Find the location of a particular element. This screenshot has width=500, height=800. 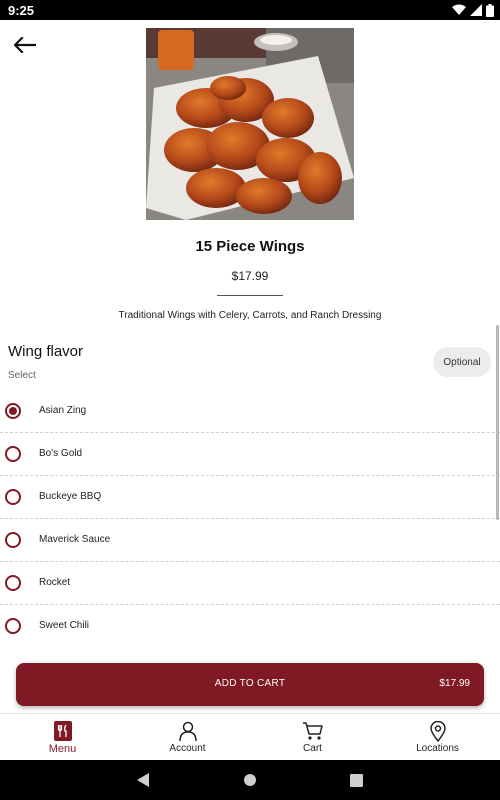

bottom-nav: Menu Account Cart Locations is located at coordinates (250, 736).